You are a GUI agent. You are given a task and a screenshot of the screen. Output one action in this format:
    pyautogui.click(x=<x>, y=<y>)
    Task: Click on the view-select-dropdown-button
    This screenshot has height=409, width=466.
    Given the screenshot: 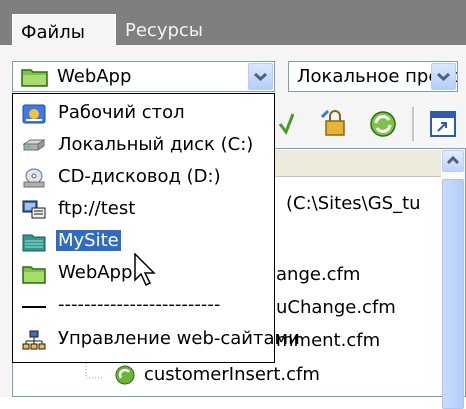 What is the action you would take?
    pyautogui.click(x=443, y=76)
    